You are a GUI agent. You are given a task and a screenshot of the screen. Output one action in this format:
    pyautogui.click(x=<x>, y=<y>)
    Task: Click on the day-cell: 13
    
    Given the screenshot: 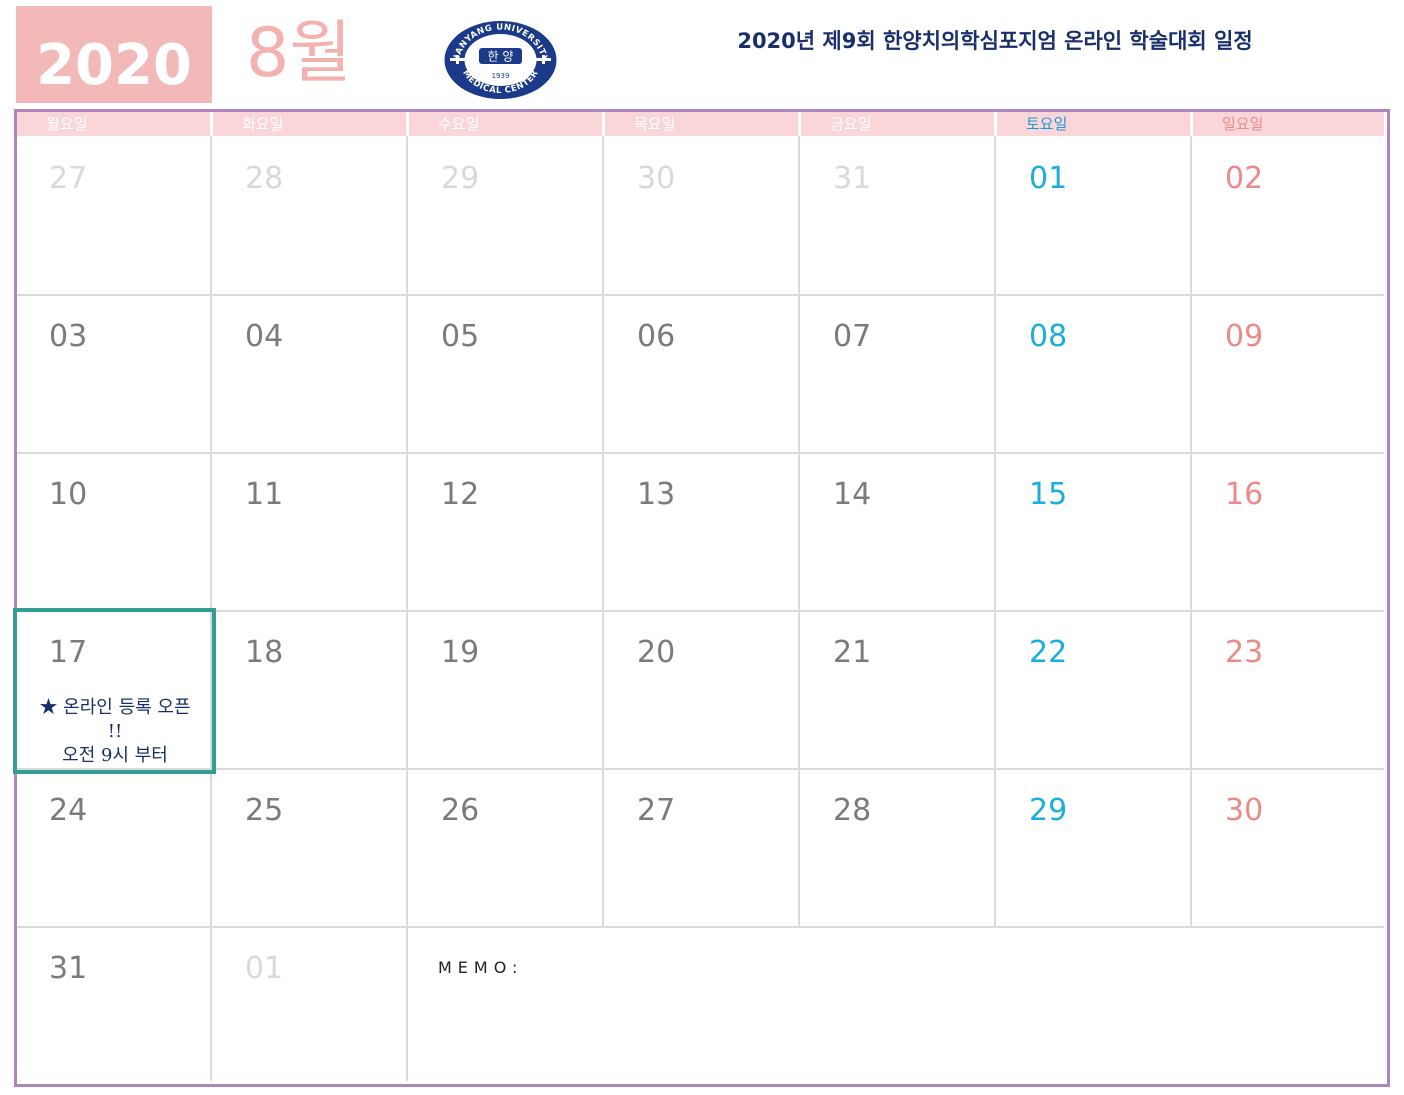 What is the action you would take?
    pyautogui.click(x=701, y=531)
    